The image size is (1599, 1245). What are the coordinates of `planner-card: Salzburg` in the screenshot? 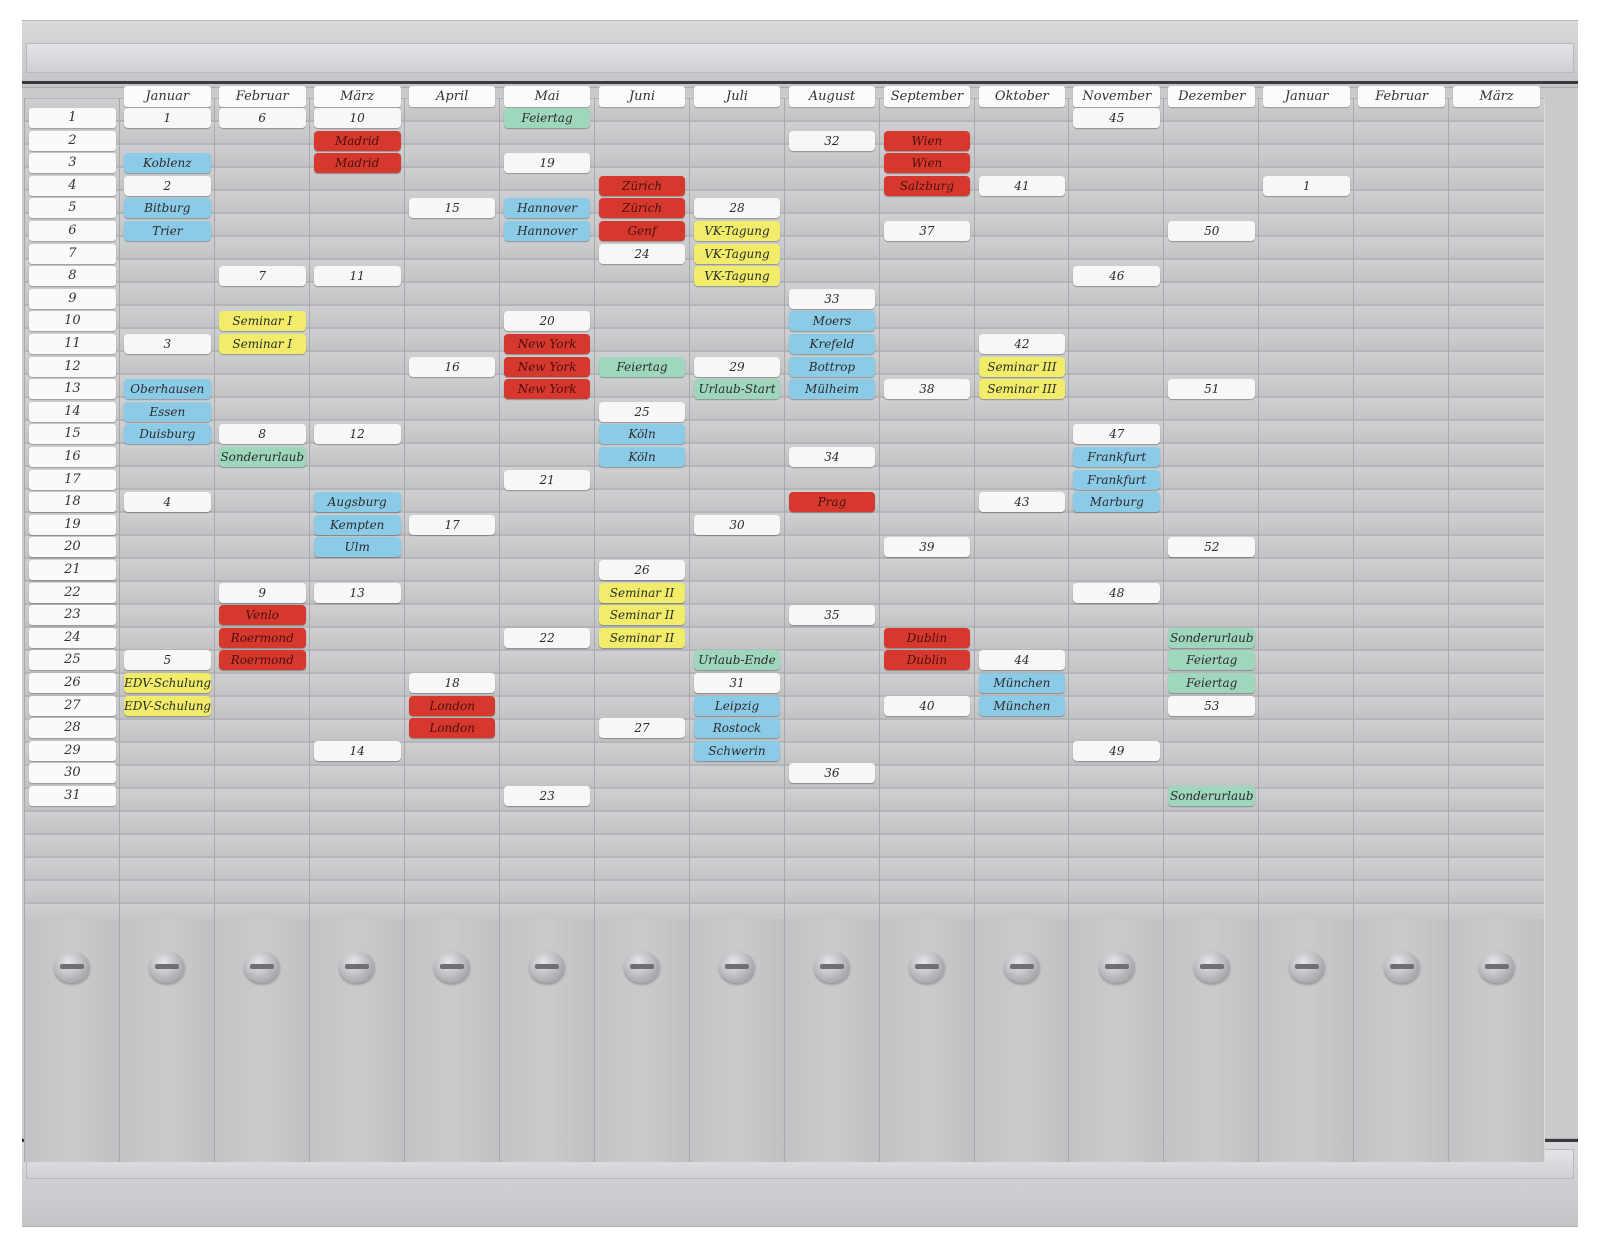 It's located at (927, 185).